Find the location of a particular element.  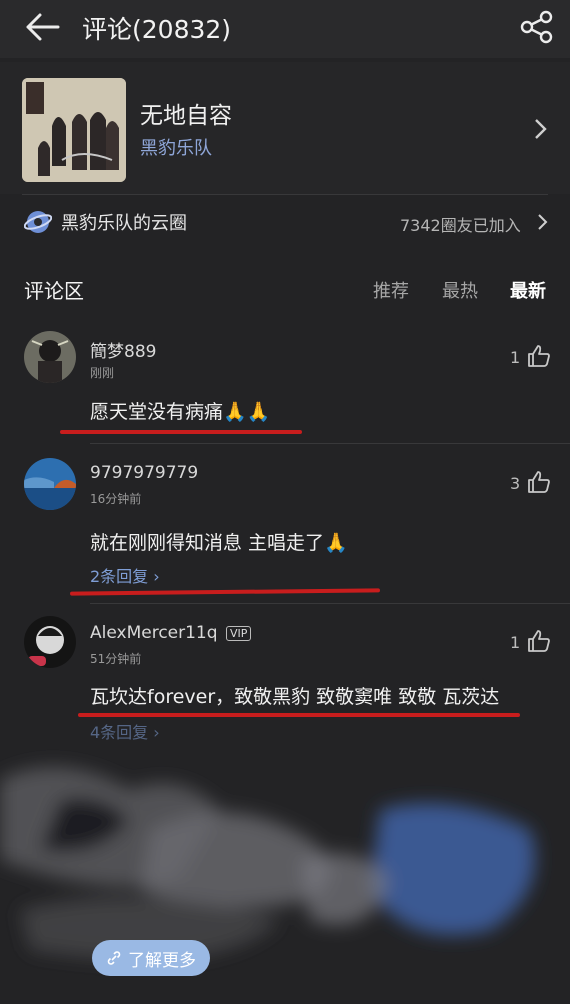

comment-timestamp: 16分钟前 is located at coordinates (116, 499).